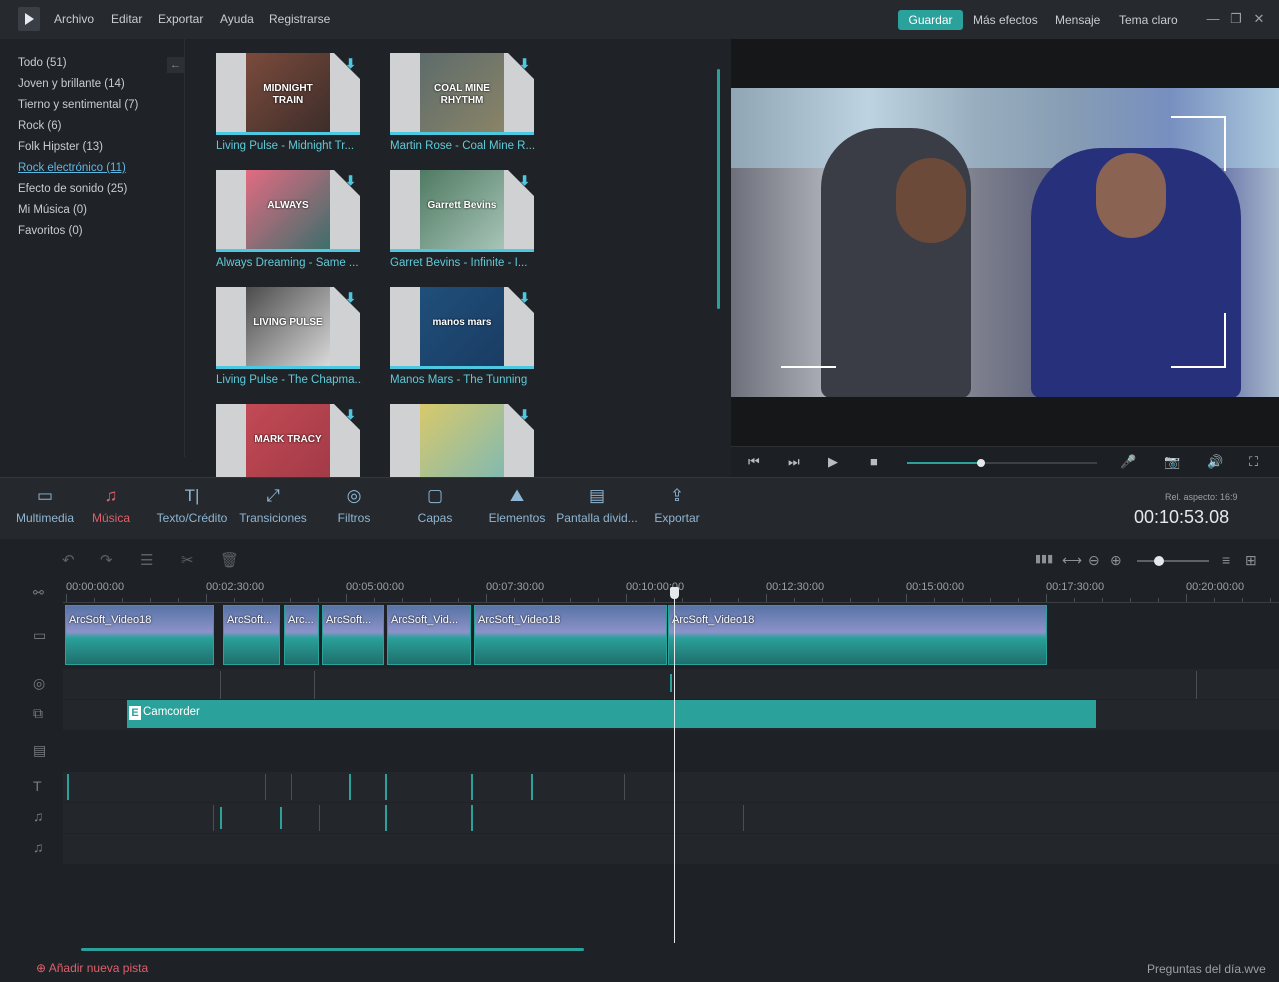  What do you see at coordinates (1253, 462) in the screenshot?
I see `fullscreen-icon: ⛶` at bounding box center [1253, 462].